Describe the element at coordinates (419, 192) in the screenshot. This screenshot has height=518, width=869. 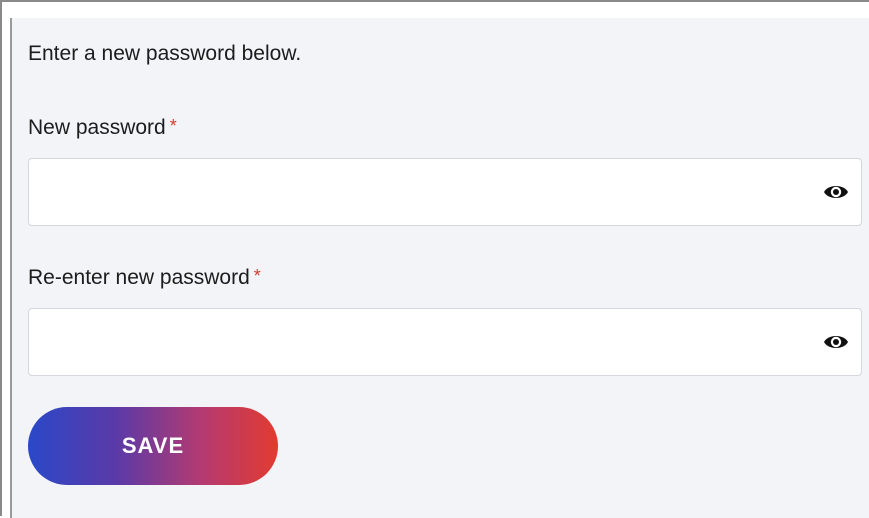
I see `new-password-input` at that location.